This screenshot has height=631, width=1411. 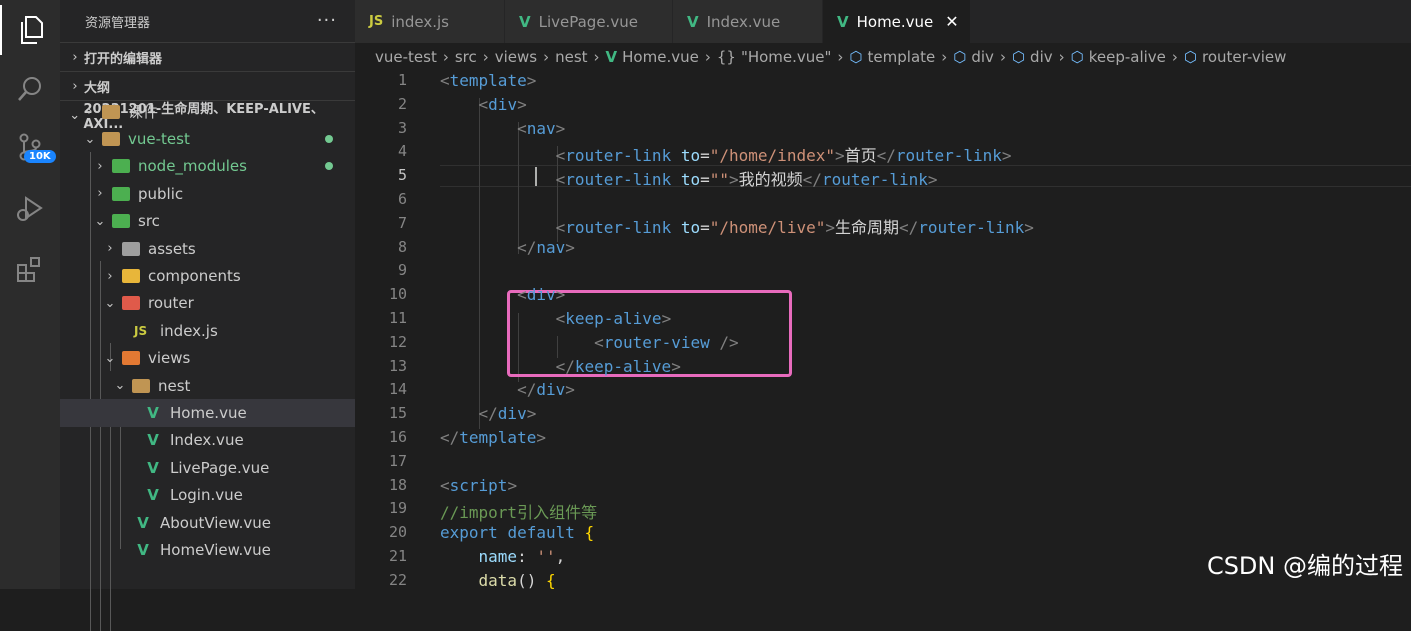 I want to click on tree-item-index-vue: V Index.vue, so click(x=207, y=440).